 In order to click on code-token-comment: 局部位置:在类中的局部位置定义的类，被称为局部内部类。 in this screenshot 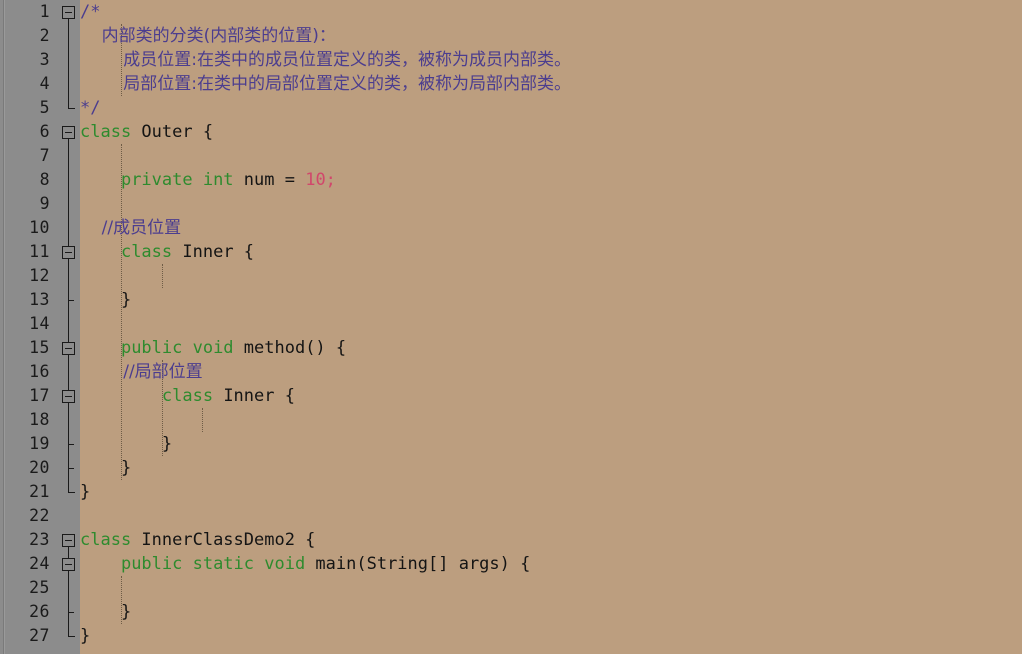, I will do `click(325, 84)`.